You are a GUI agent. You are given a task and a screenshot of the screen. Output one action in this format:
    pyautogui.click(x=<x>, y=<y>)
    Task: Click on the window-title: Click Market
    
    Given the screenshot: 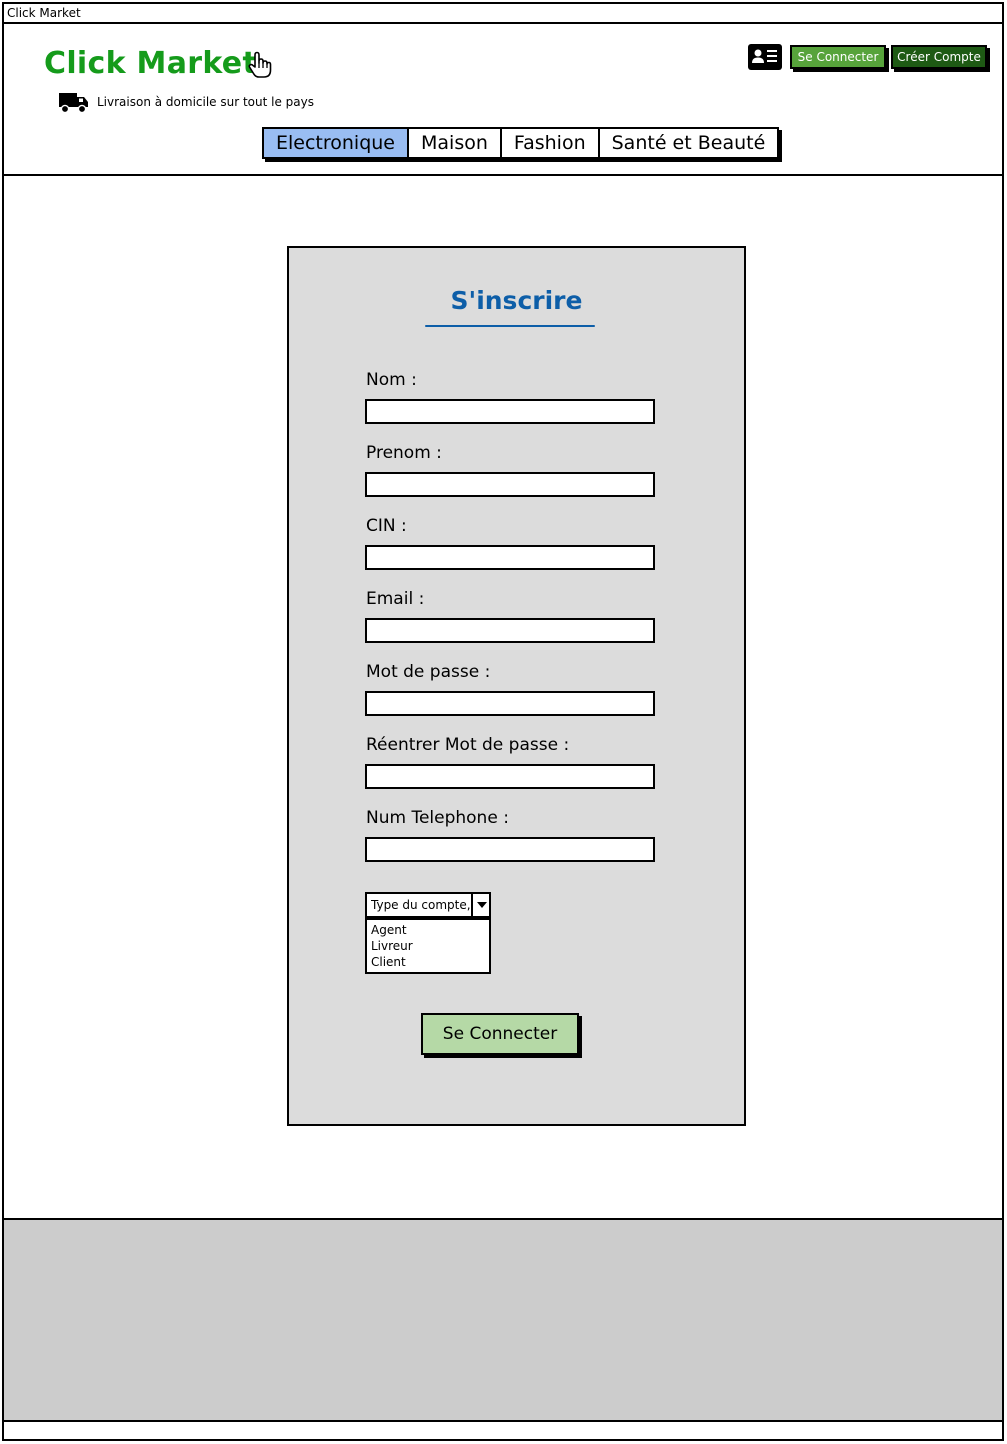 What is the action you would take?
    pyautogui.click(x=503, y=14)
    